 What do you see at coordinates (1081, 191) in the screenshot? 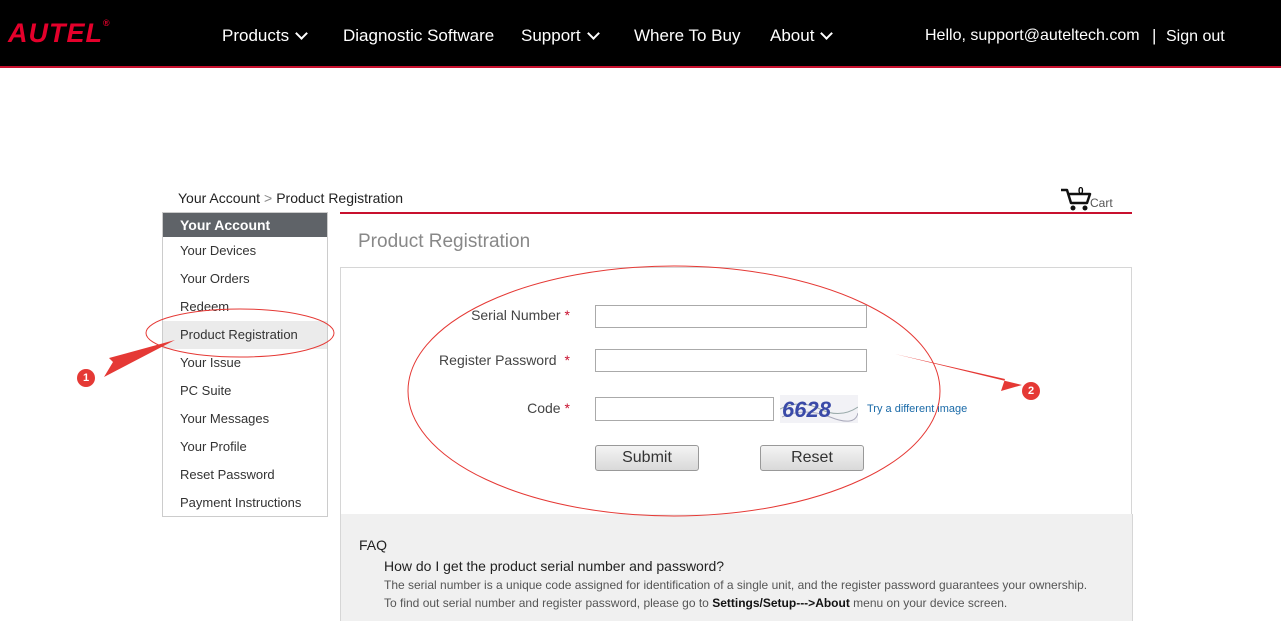
I see `cart-count: 0` at bounding box center [1081, 191].